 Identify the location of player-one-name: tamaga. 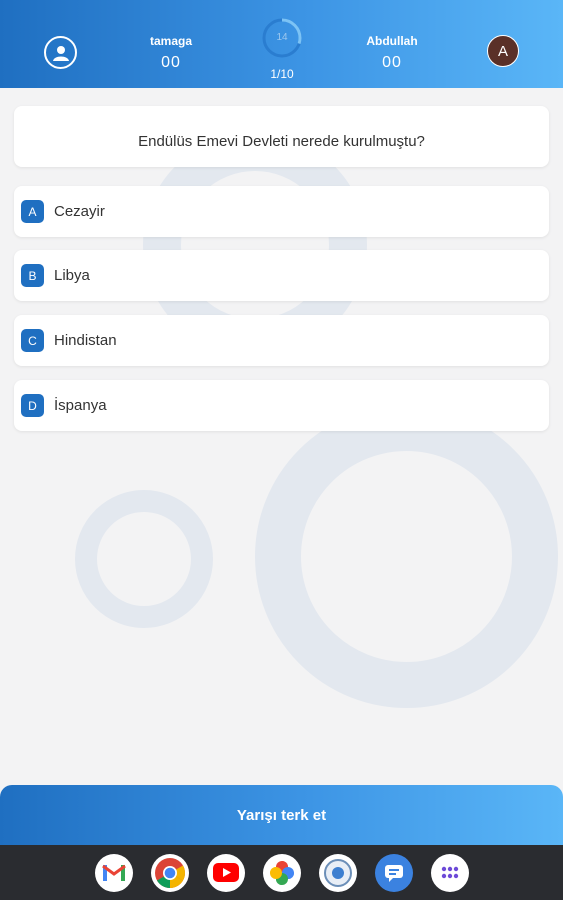
(171, 41).